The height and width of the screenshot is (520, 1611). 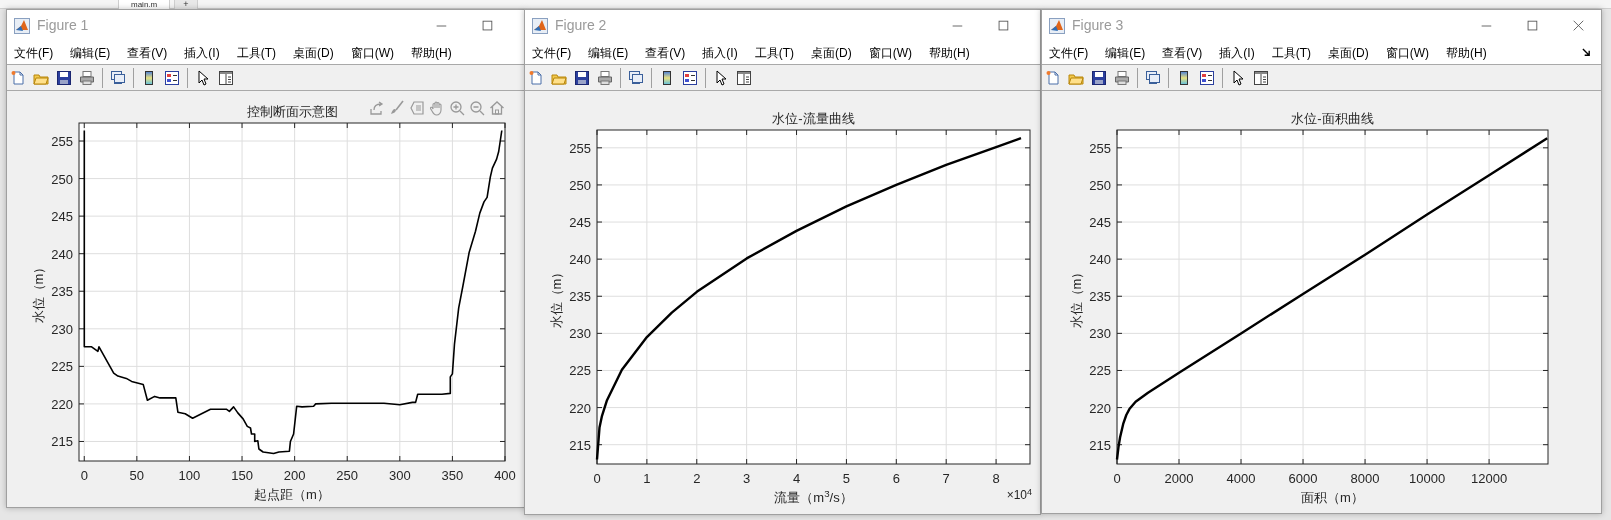 What do you see at coordinates (189, 475) in the screenshot?
I see `tick-label: 100` at bounding box center [189, 475].